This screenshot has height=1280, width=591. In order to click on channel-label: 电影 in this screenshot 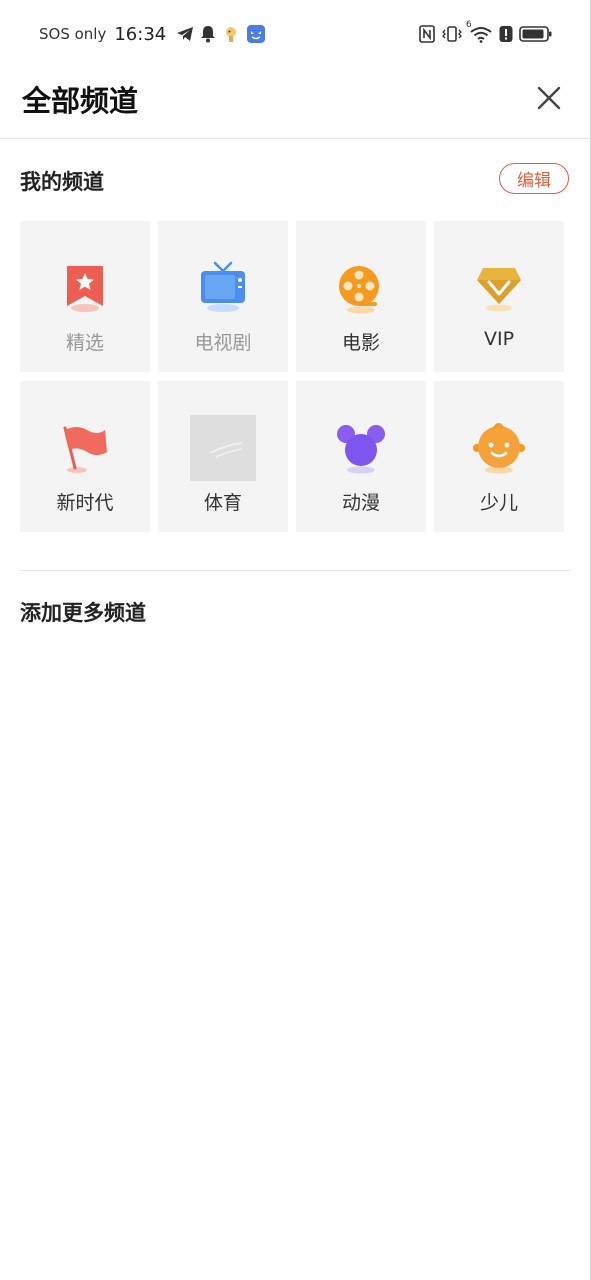, I will do `click(360, 343)`.